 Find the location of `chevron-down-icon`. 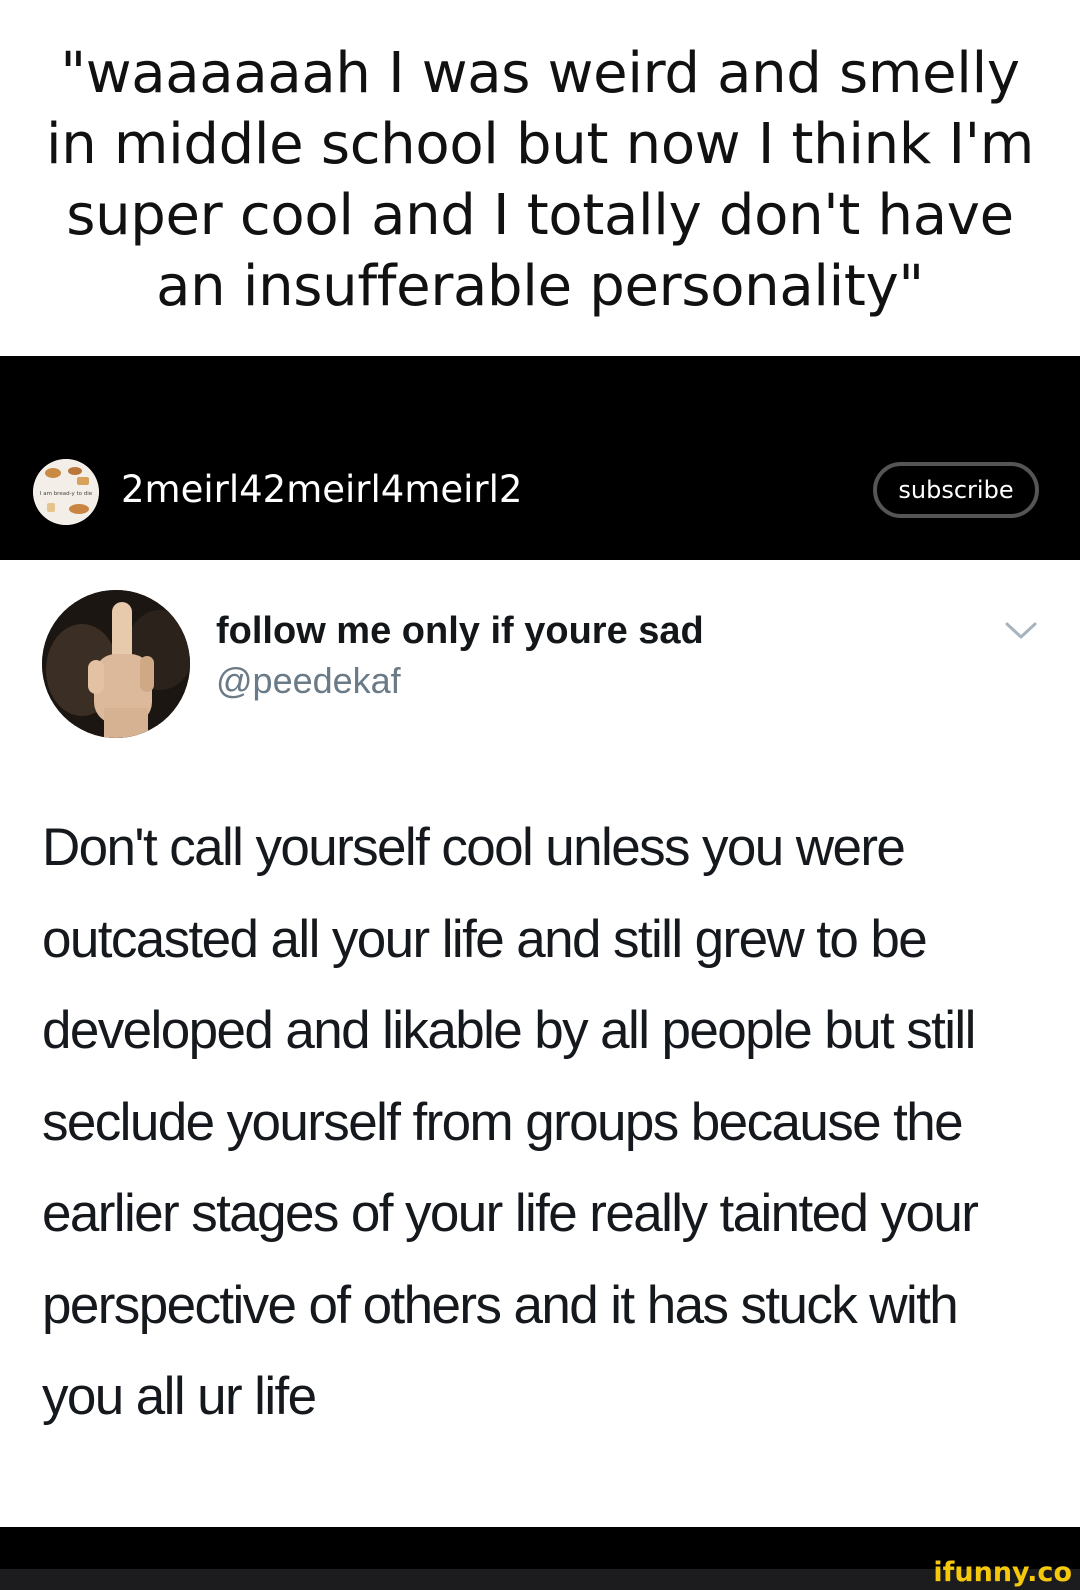

chevron-down-icon is located at coordinates (1021, 630).